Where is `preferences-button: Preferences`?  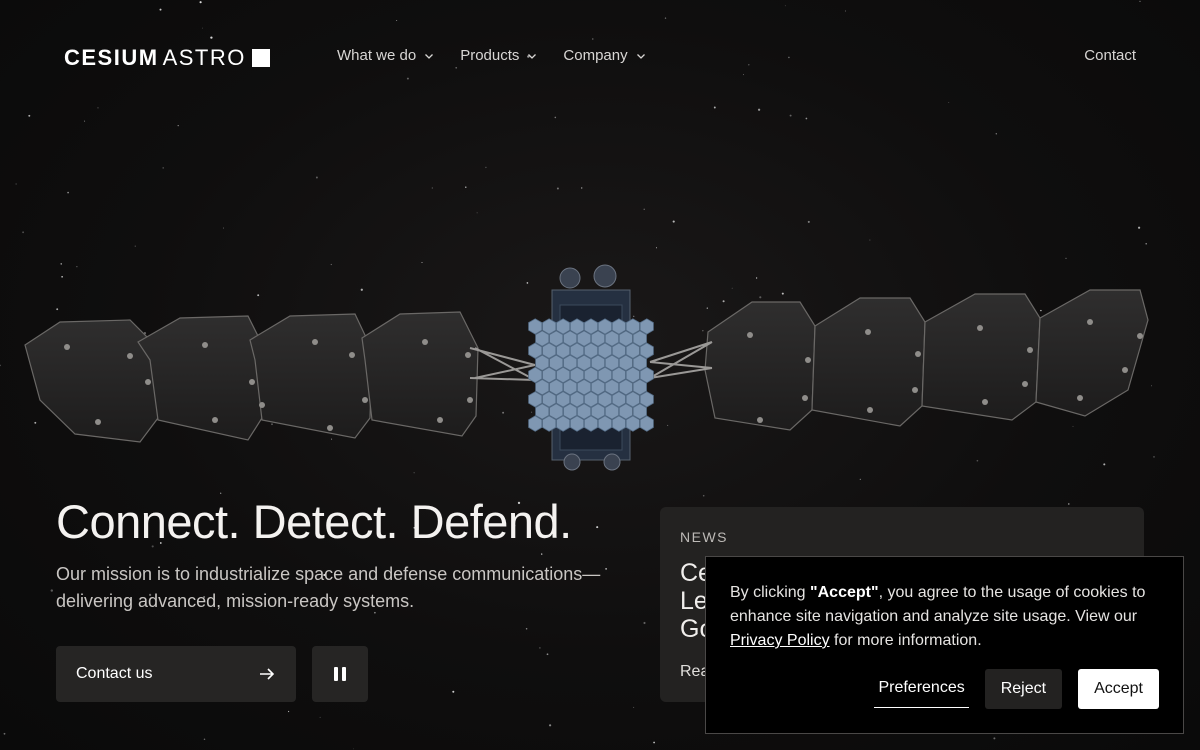 preferences-button: Preferences is located at coordinates (921, 689).